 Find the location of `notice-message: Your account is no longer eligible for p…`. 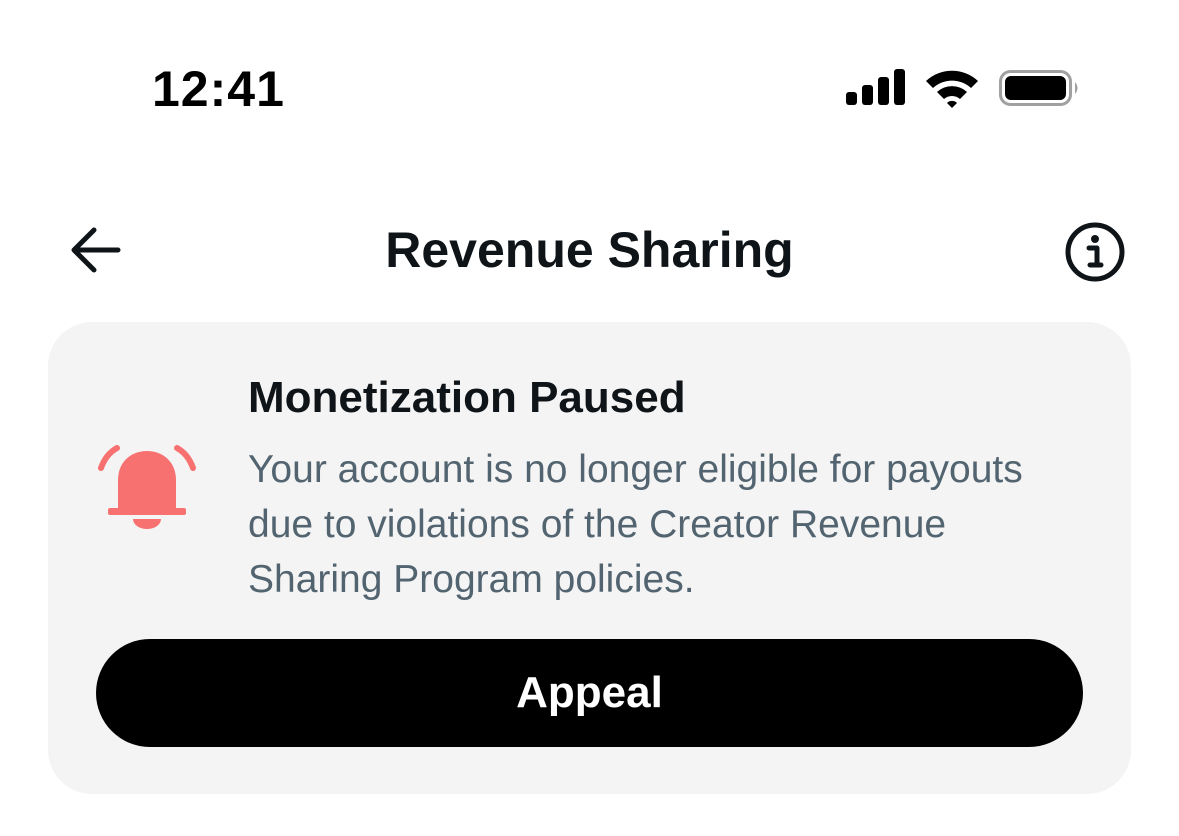

notice-message: Your account is no longer eligible for p… is located at coordinates (635, 524).